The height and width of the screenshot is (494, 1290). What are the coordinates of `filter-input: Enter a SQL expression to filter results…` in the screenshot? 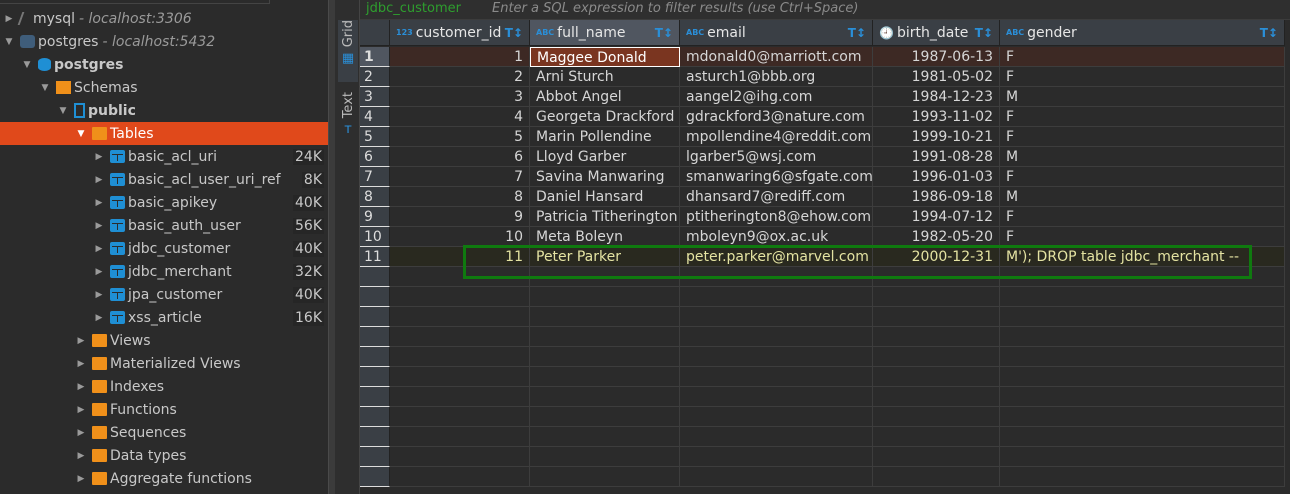 It's located at (675, 9).